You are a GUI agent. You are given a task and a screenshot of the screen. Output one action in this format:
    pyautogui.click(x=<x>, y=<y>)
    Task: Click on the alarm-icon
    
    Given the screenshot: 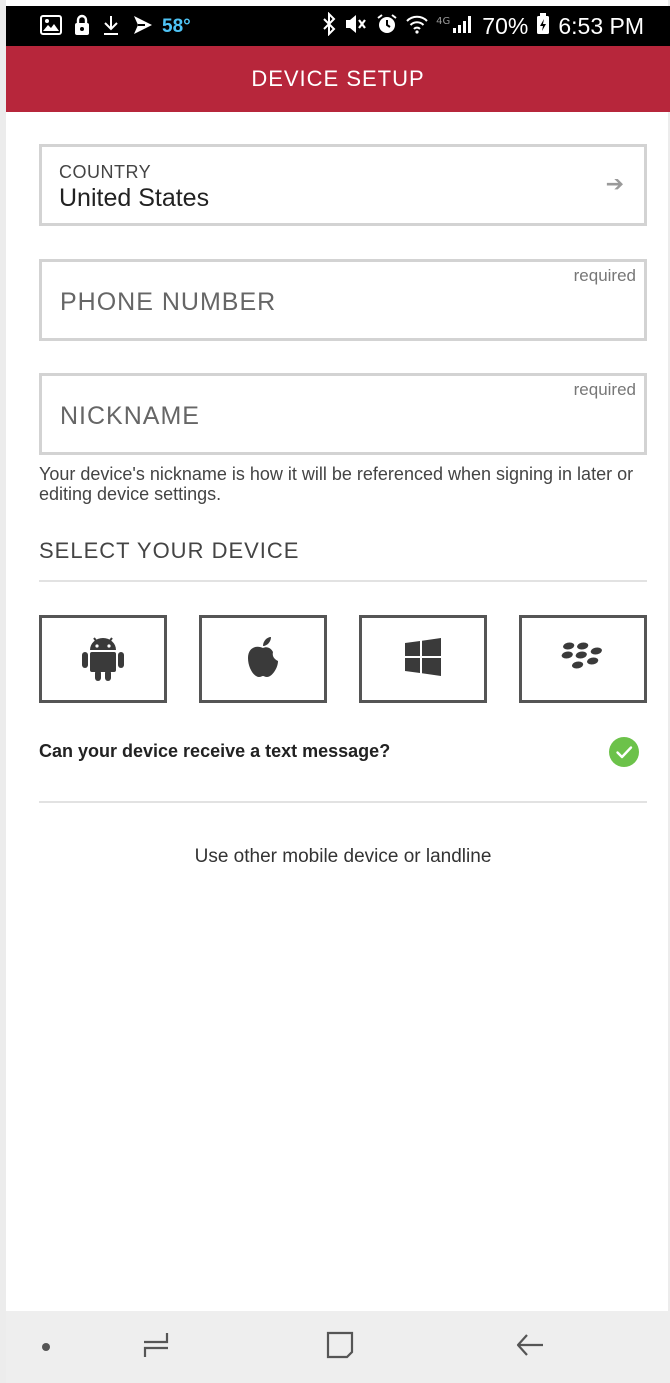 What is the action you would take?
    pyautogui.click(x=387, y=26)
    